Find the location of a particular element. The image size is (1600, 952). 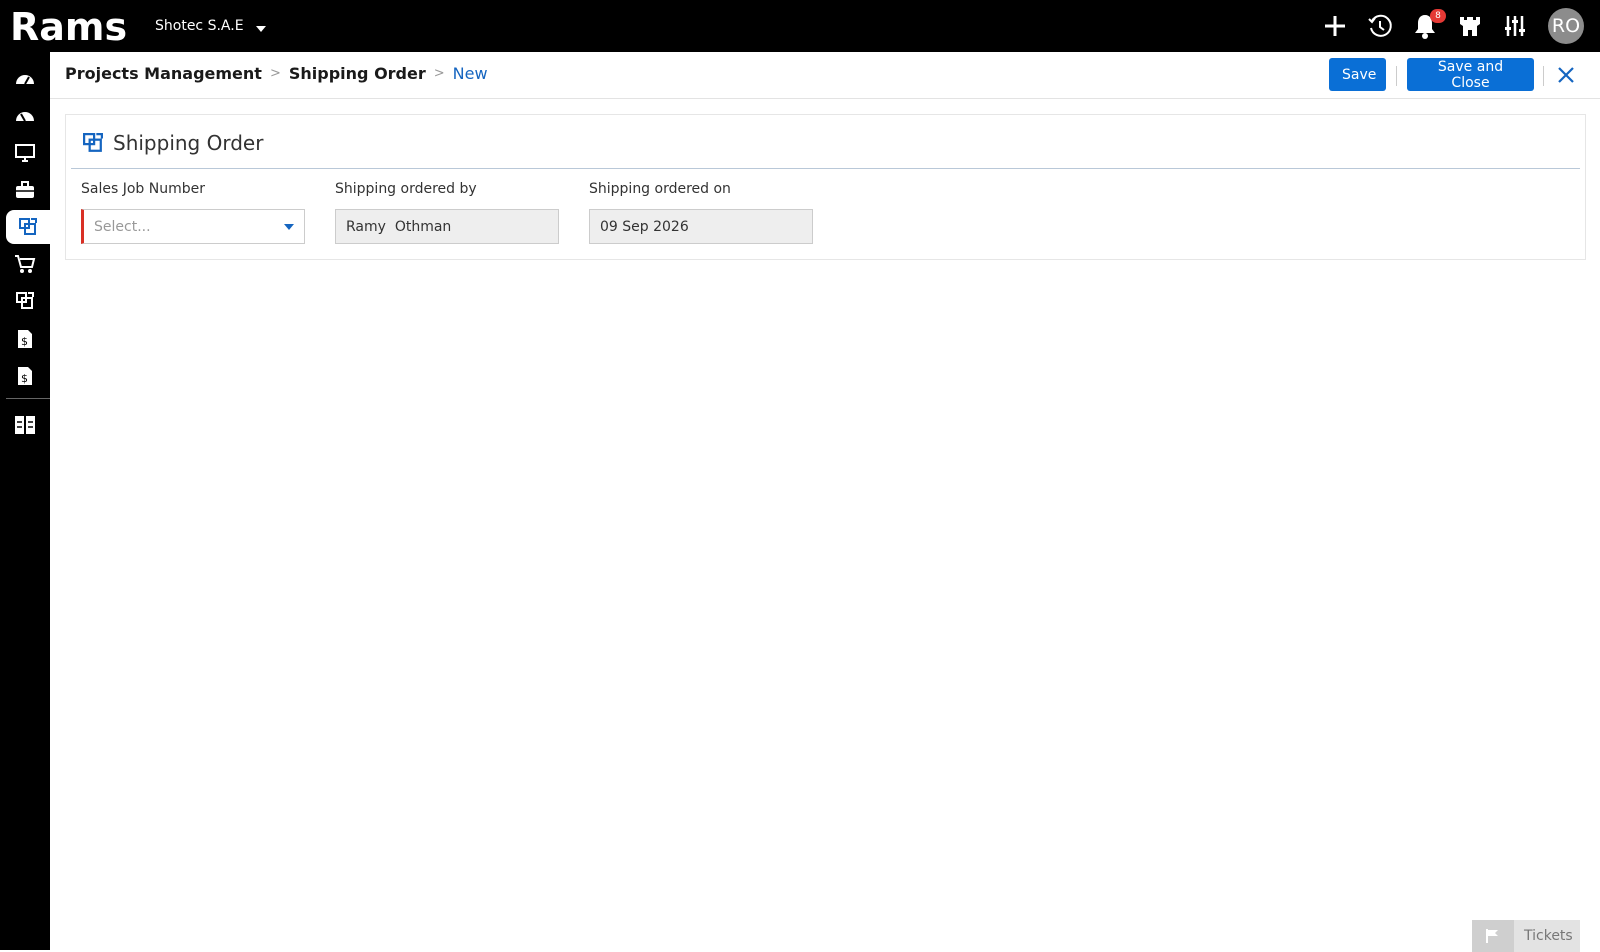

sidebar-item-shipping-order is located at coordinates (28, 227).